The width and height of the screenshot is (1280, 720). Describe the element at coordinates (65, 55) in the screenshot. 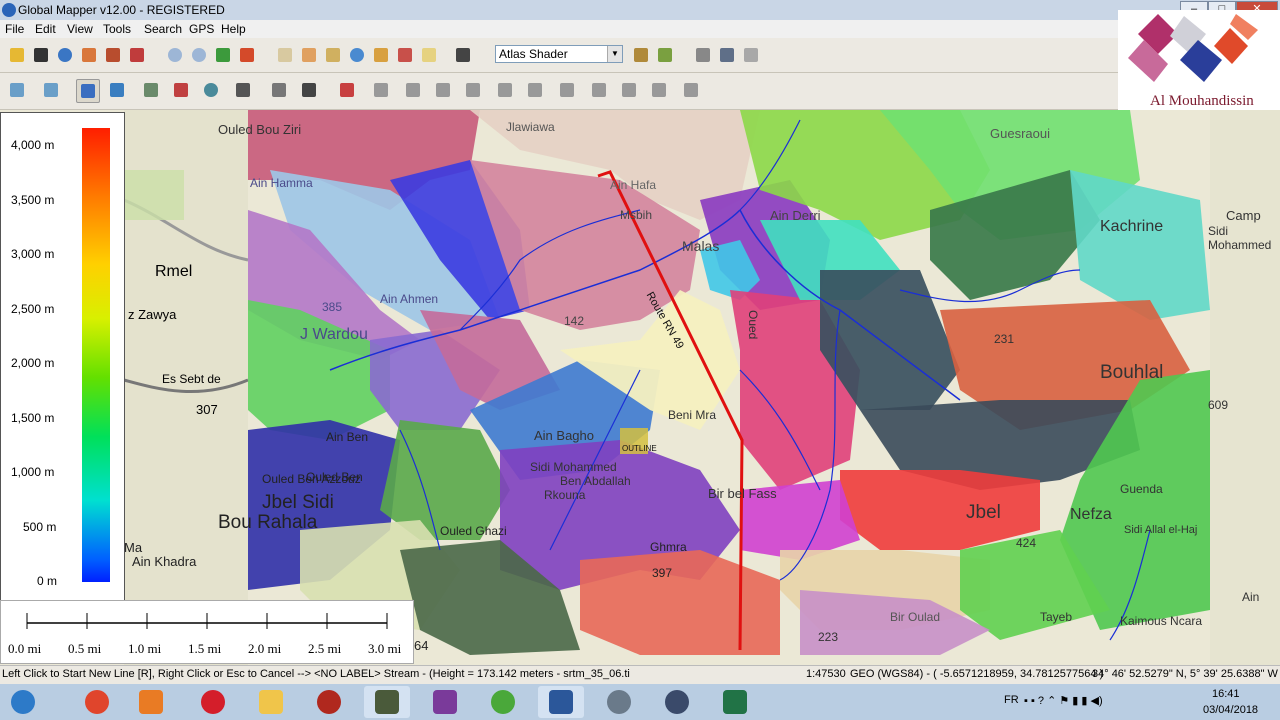

I see `web-data-button` at that location.